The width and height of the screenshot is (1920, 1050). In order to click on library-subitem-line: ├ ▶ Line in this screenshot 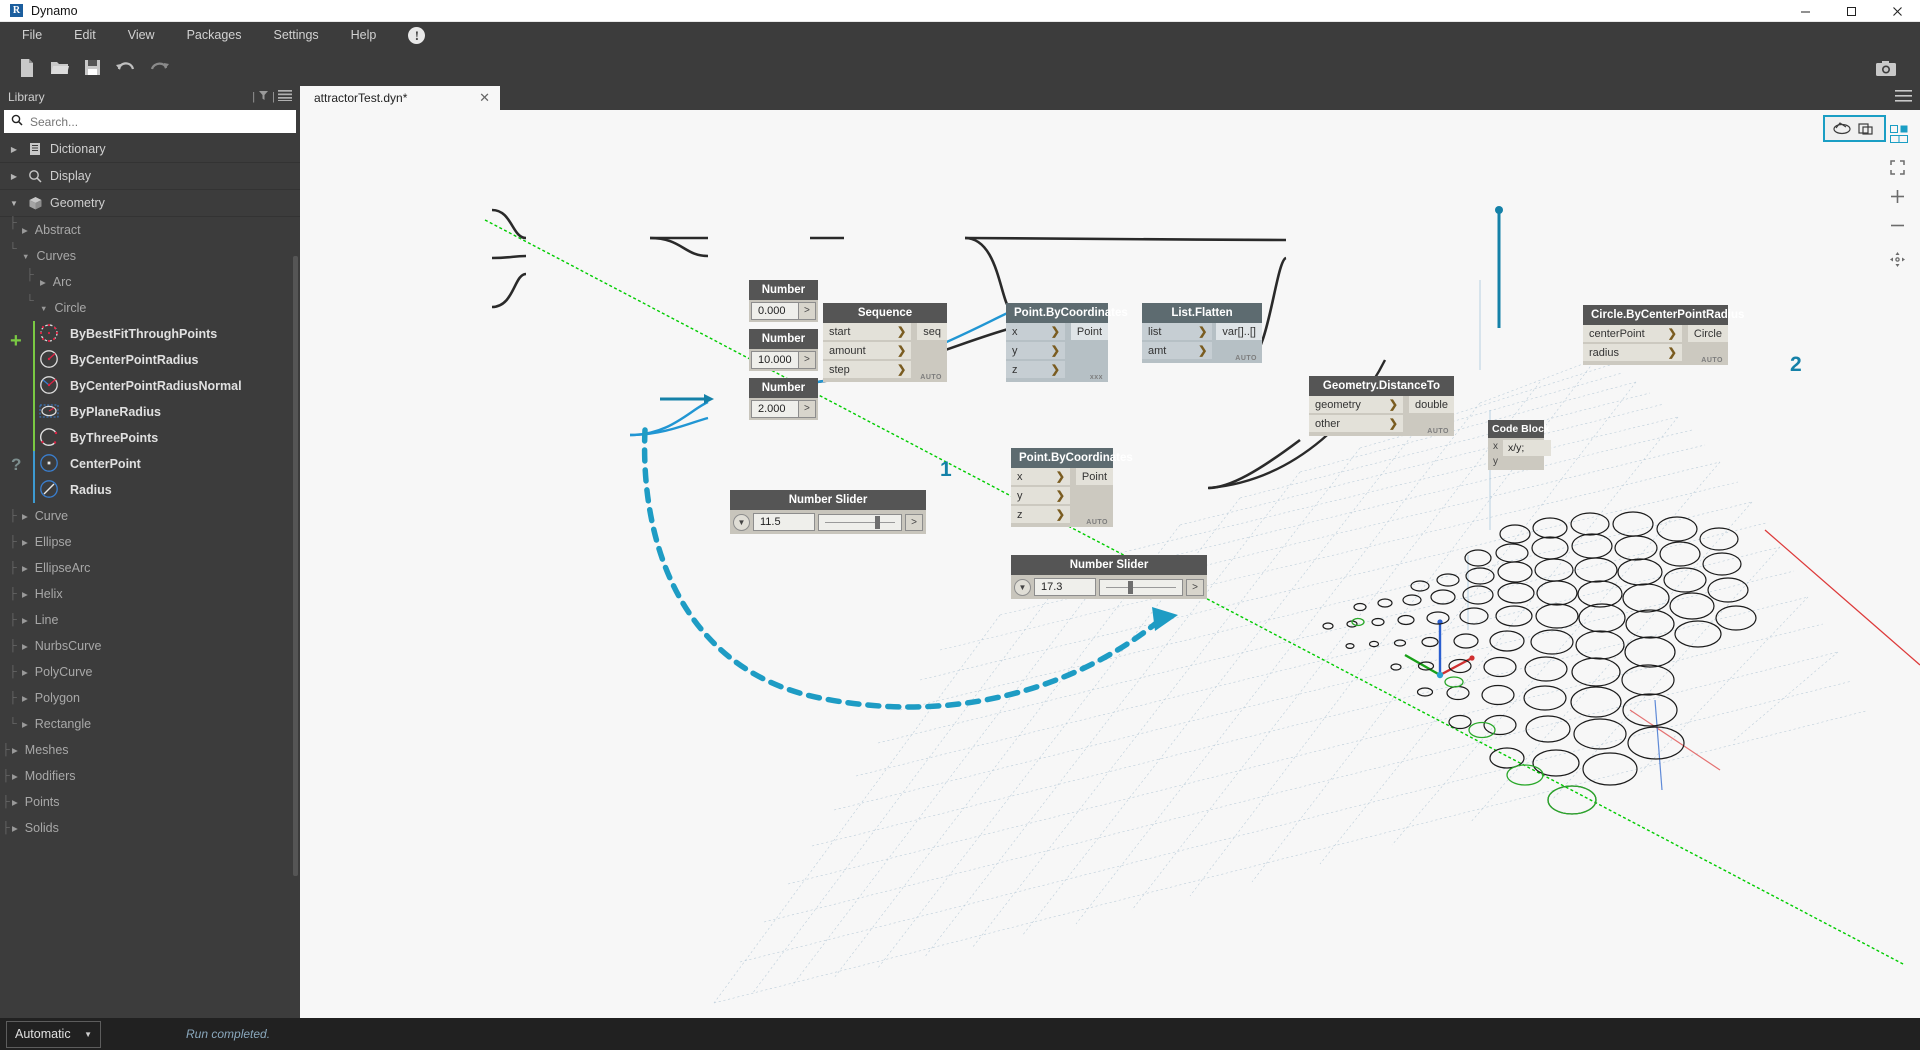, I will do `click(150, 620)`.